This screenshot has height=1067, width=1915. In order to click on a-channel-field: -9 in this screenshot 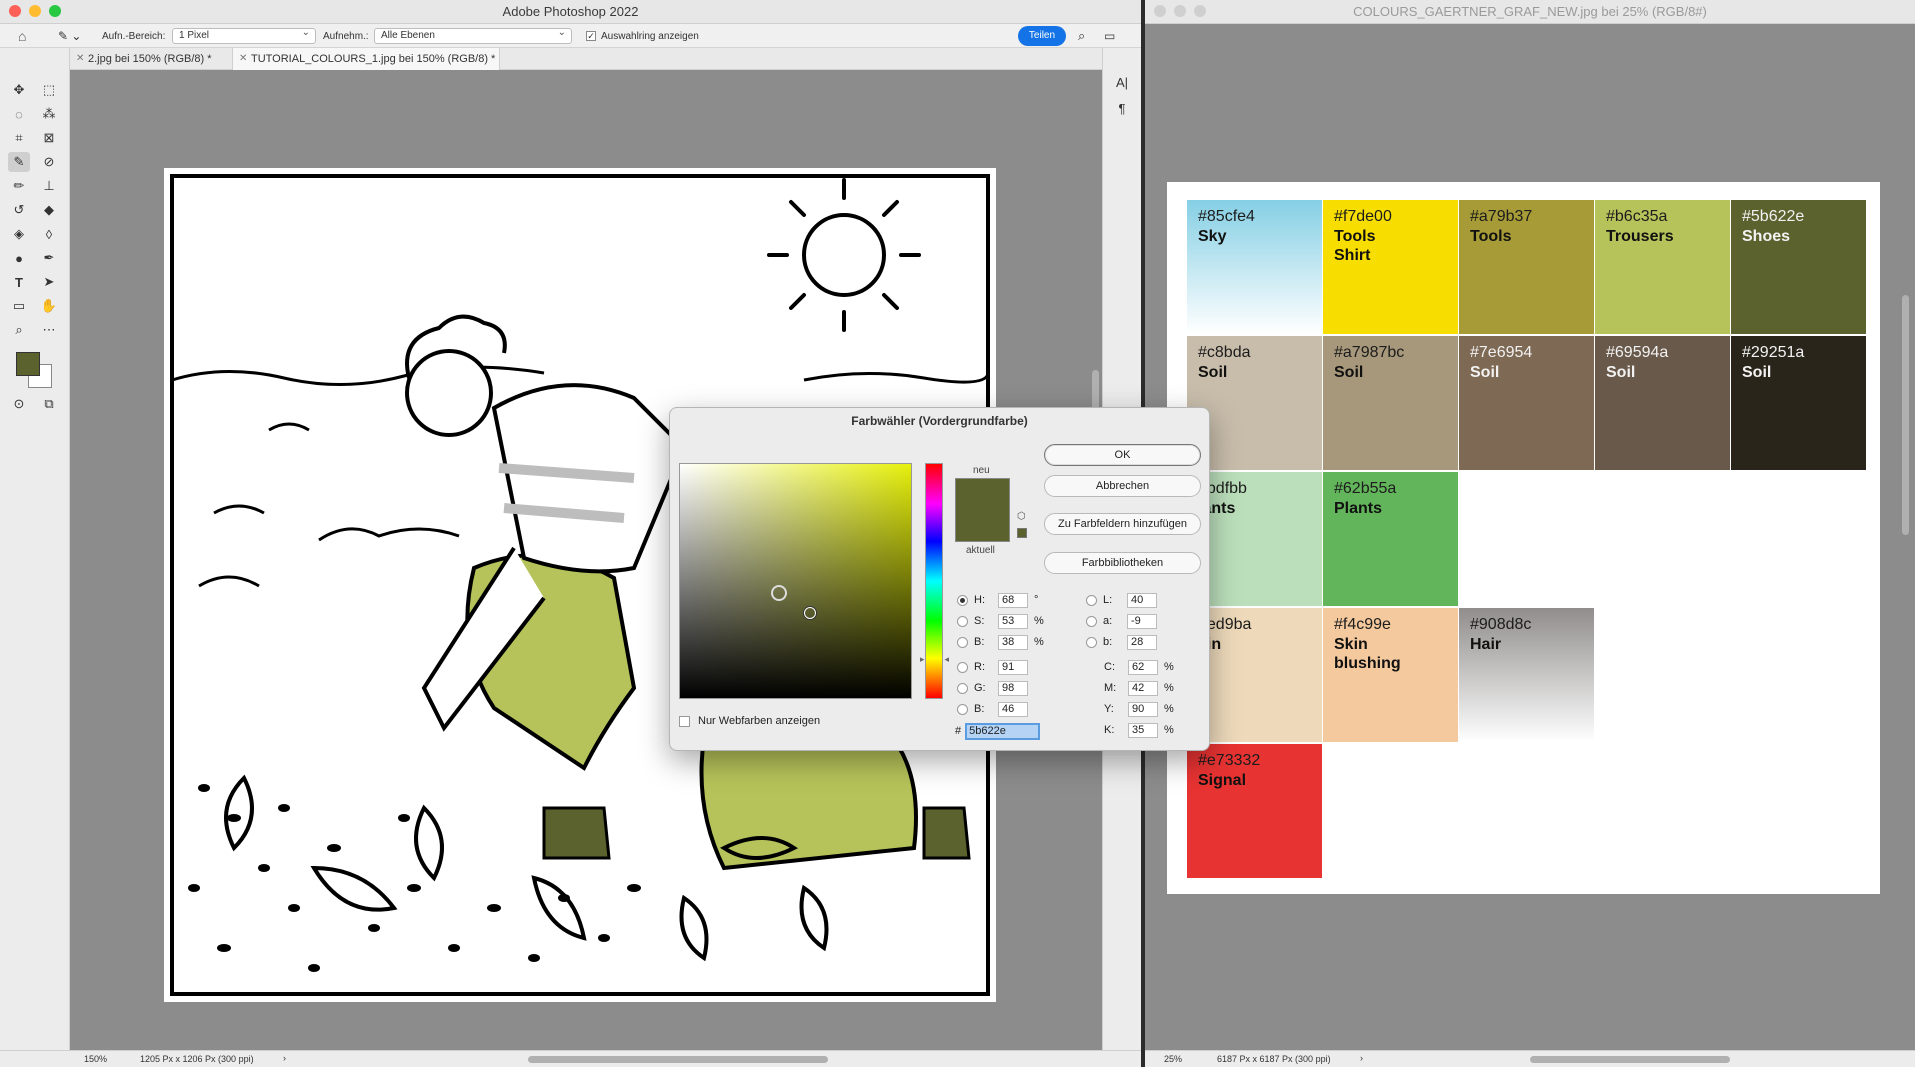, I will do `click(1142, 621)`.